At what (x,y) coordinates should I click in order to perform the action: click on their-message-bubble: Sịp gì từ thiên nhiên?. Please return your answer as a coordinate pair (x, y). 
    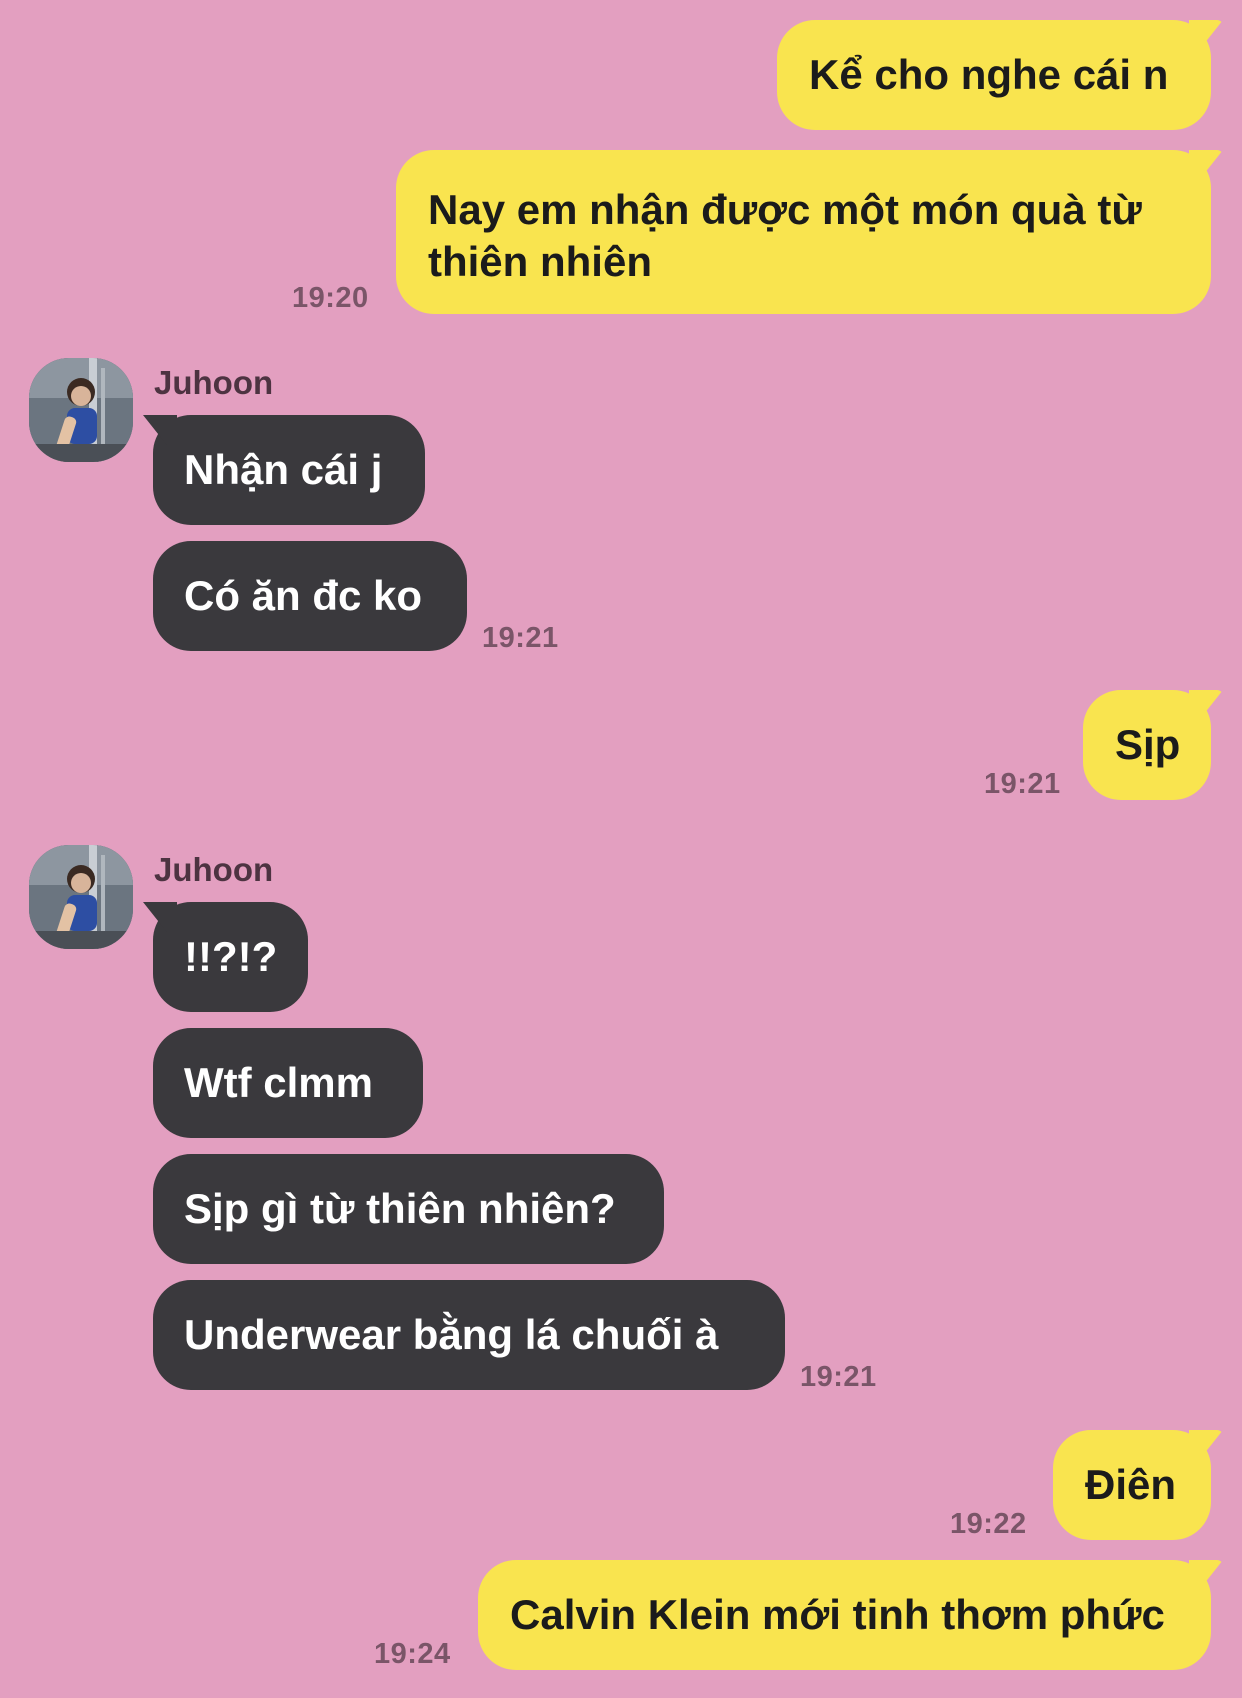
    Looking at the image, I should click on (408, 1209).